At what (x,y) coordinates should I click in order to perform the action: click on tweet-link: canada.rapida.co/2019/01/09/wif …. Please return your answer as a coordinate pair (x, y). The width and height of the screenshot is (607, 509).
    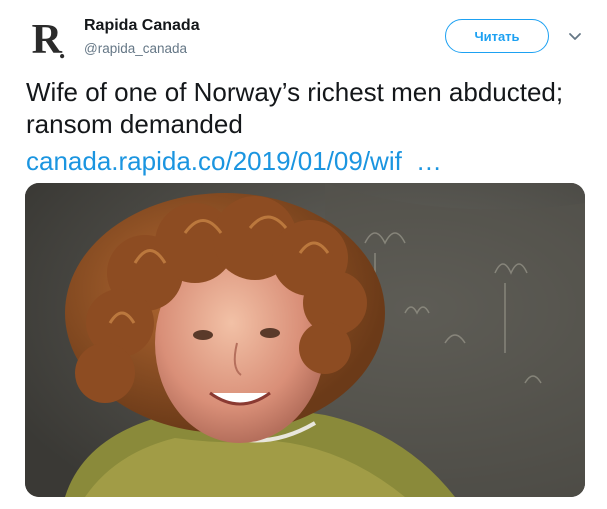
    Looking at the image, I should click on (234, 161).